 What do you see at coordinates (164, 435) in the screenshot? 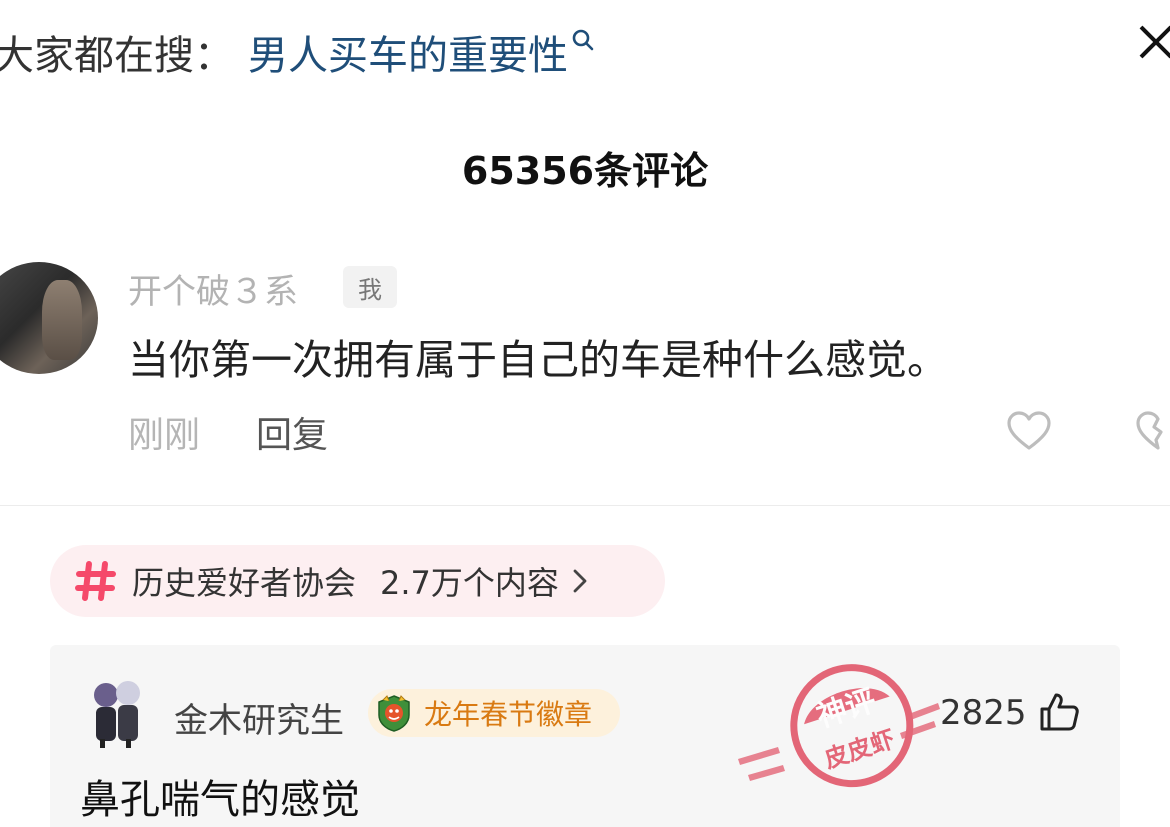
I see `comment-time: 刚刚` at bounding box center [164, 435].